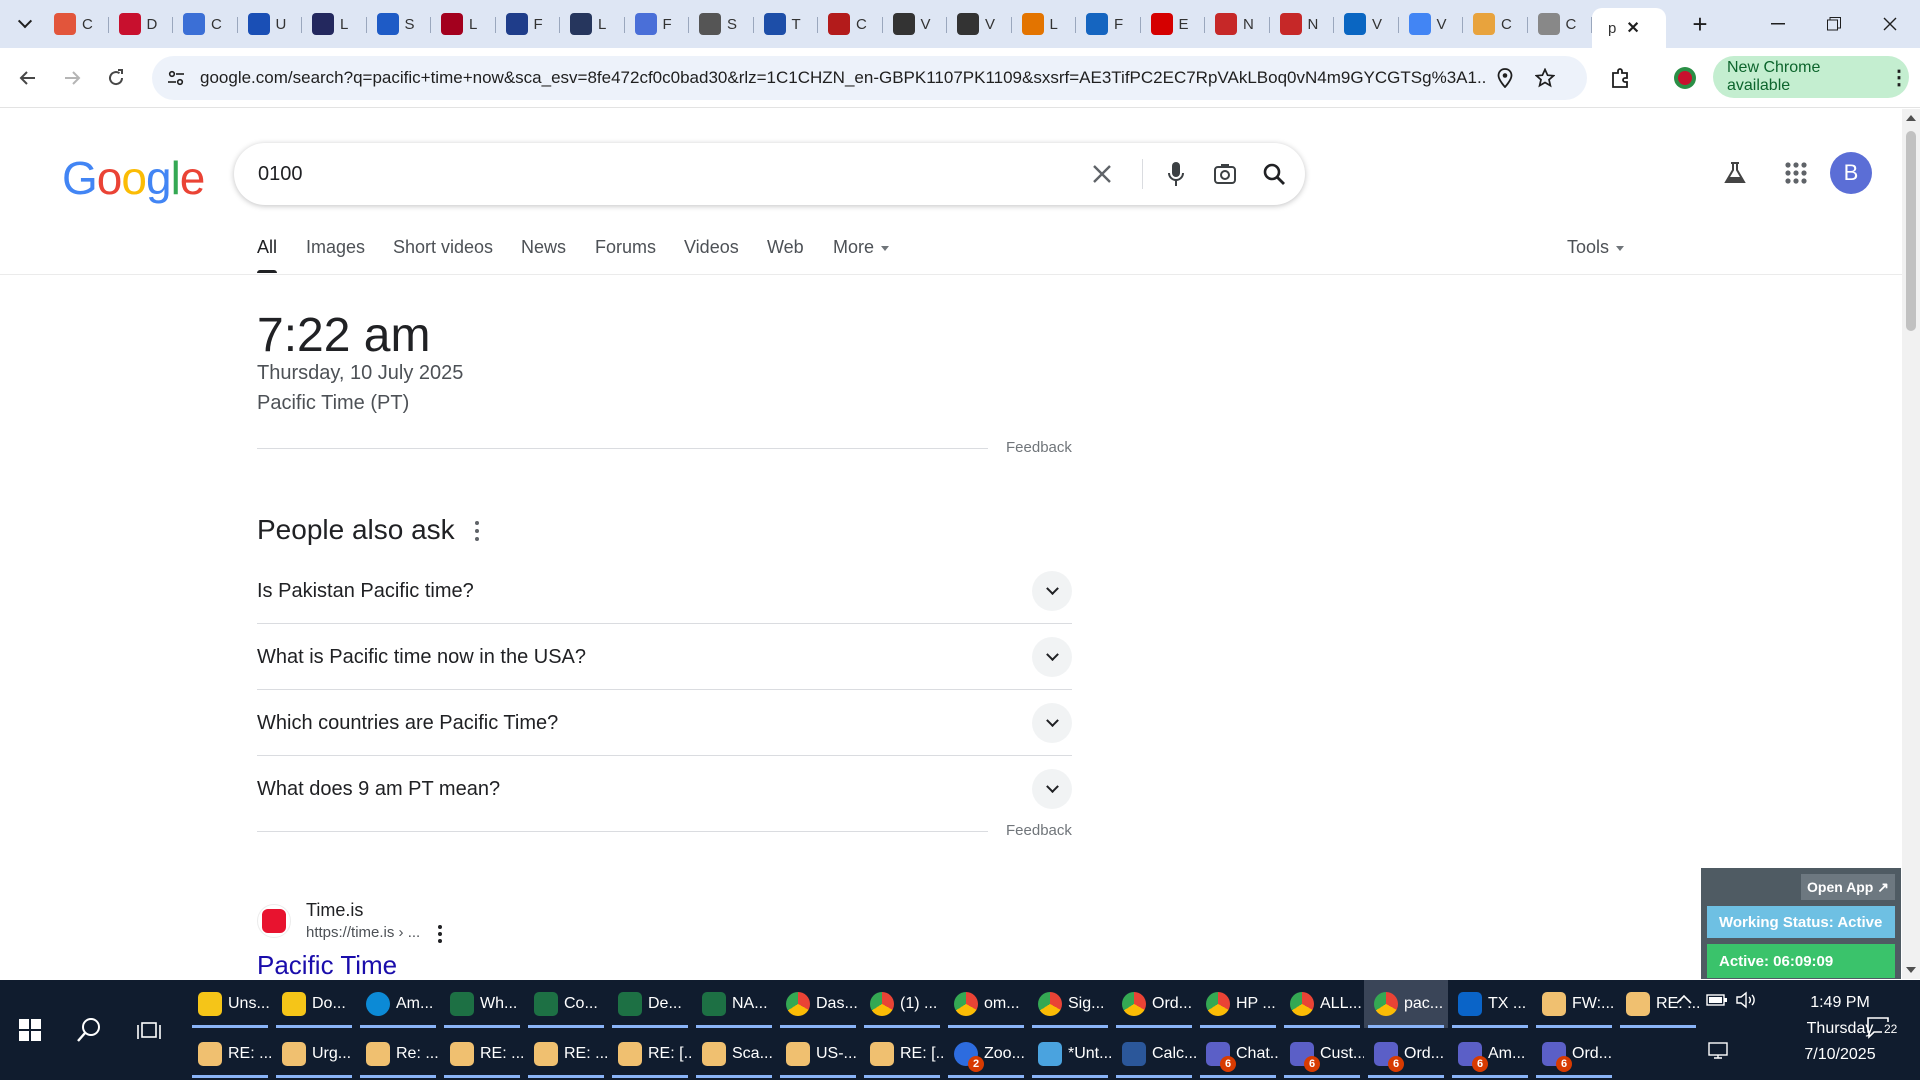  Describe the element at coordinates (1176, 174) in the screenshot. I see `voice-search-button` at that location.